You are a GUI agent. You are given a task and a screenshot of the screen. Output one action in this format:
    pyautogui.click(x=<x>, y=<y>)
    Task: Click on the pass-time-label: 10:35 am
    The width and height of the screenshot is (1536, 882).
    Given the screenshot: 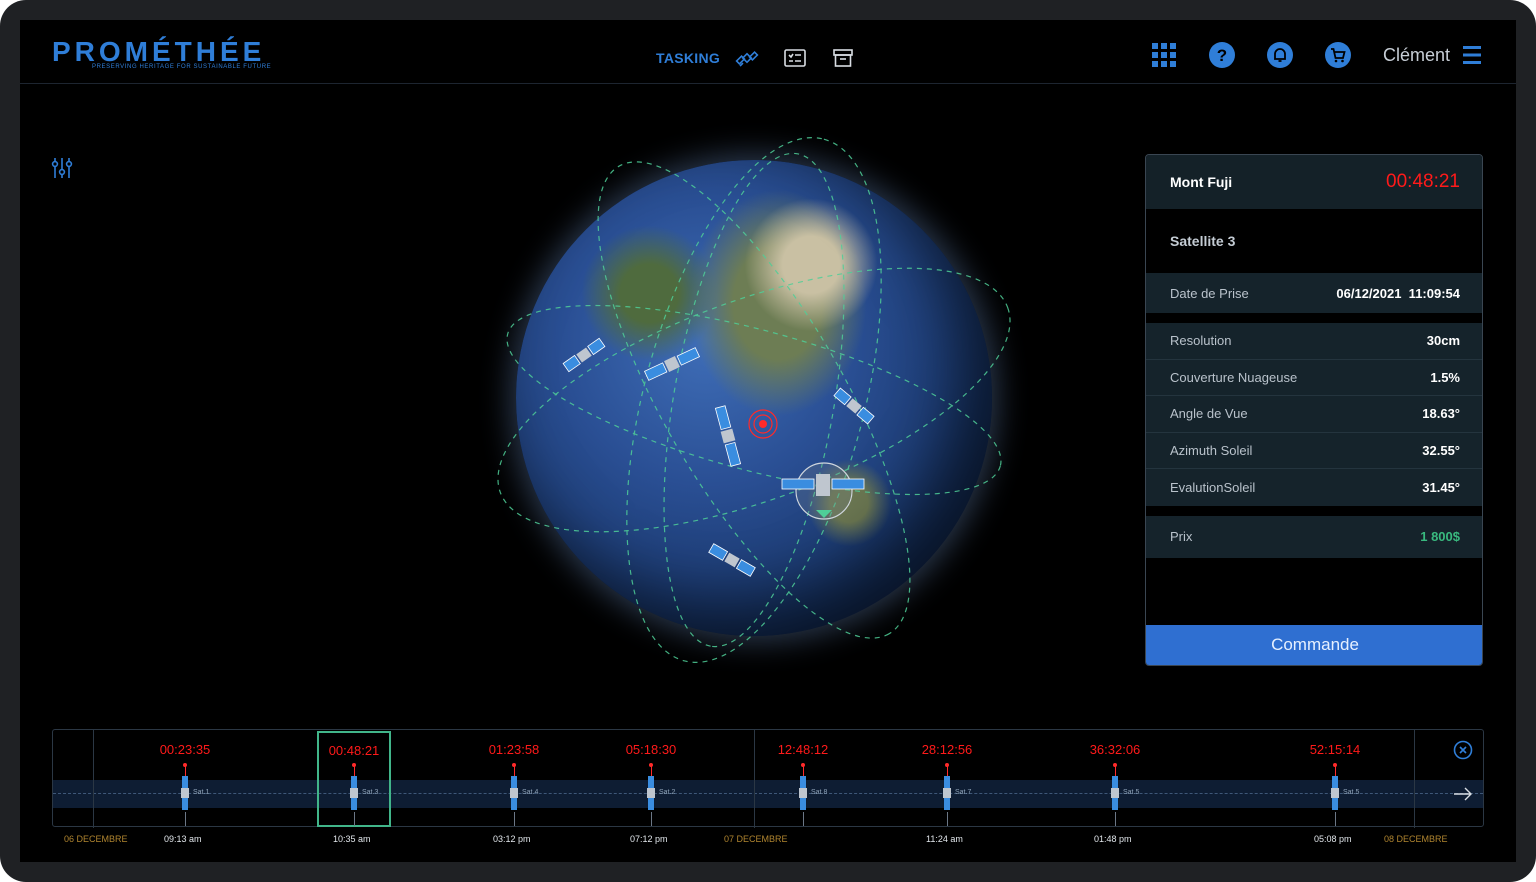 What is the action you would take?
    pyautogui.click(x=352, y=839)
    